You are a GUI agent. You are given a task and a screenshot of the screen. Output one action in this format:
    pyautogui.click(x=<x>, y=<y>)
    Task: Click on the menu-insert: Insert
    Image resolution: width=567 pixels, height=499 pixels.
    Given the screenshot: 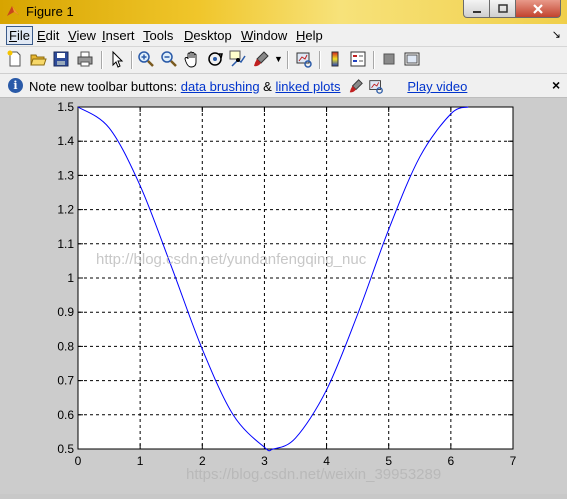 What is the action you would take?
    pyautogui.click(x=118, y=35)
    